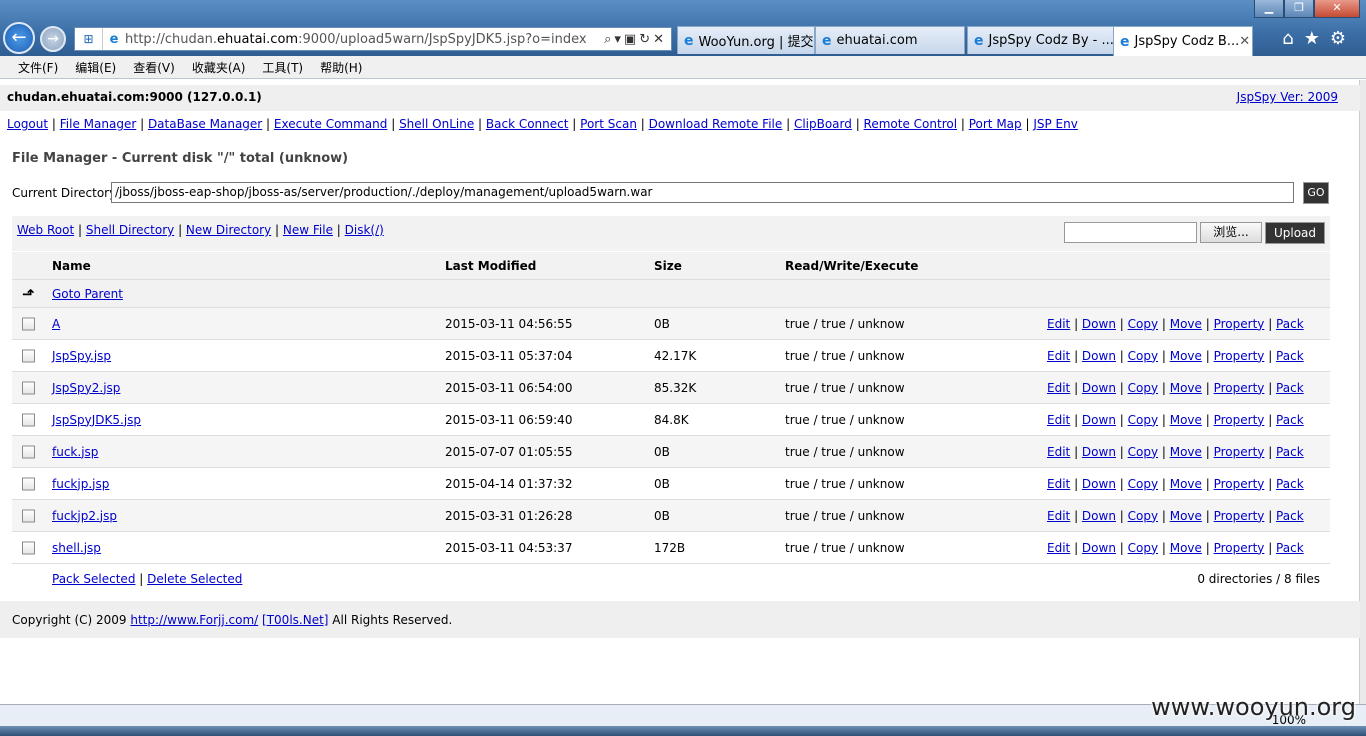 The height and width of the screenshot is (736, 1366). I want to click on minimize-icon: ▁, so click(1269, 9).